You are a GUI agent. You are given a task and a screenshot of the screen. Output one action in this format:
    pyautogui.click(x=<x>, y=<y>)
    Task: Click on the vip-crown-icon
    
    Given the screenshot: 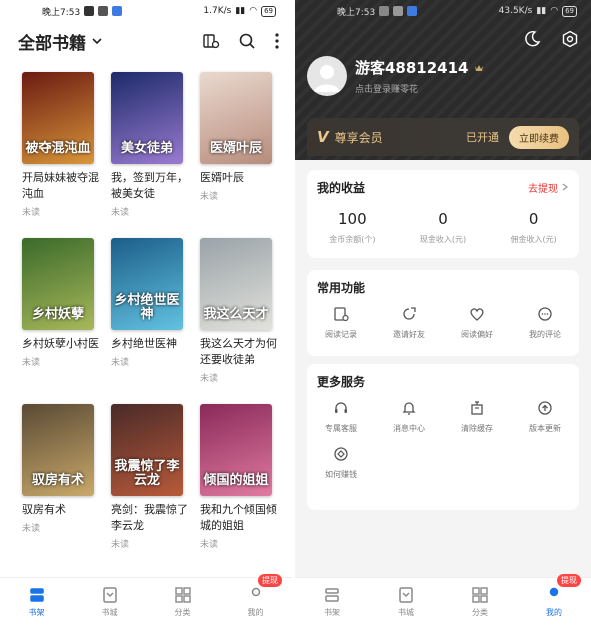 What is the action you would take?
    pyautogui.click(x=478, y=67)
    